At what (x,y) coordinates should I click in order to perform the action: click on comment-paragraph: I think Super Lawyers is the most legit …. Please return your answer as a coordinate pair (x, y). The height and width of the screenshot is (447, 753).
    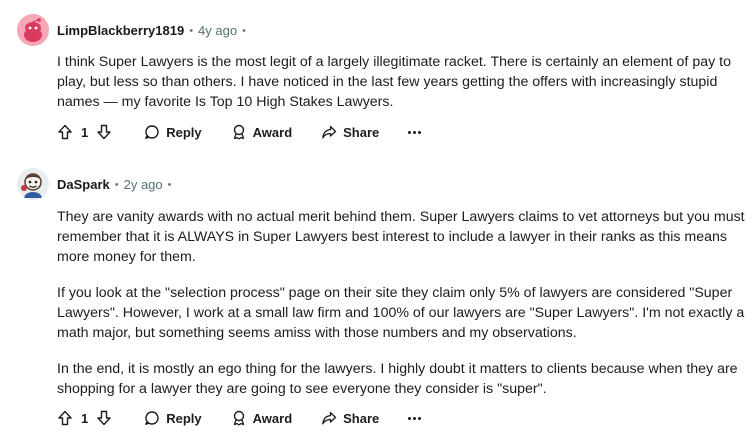
    Looking at the image, I should click on (394, 82).